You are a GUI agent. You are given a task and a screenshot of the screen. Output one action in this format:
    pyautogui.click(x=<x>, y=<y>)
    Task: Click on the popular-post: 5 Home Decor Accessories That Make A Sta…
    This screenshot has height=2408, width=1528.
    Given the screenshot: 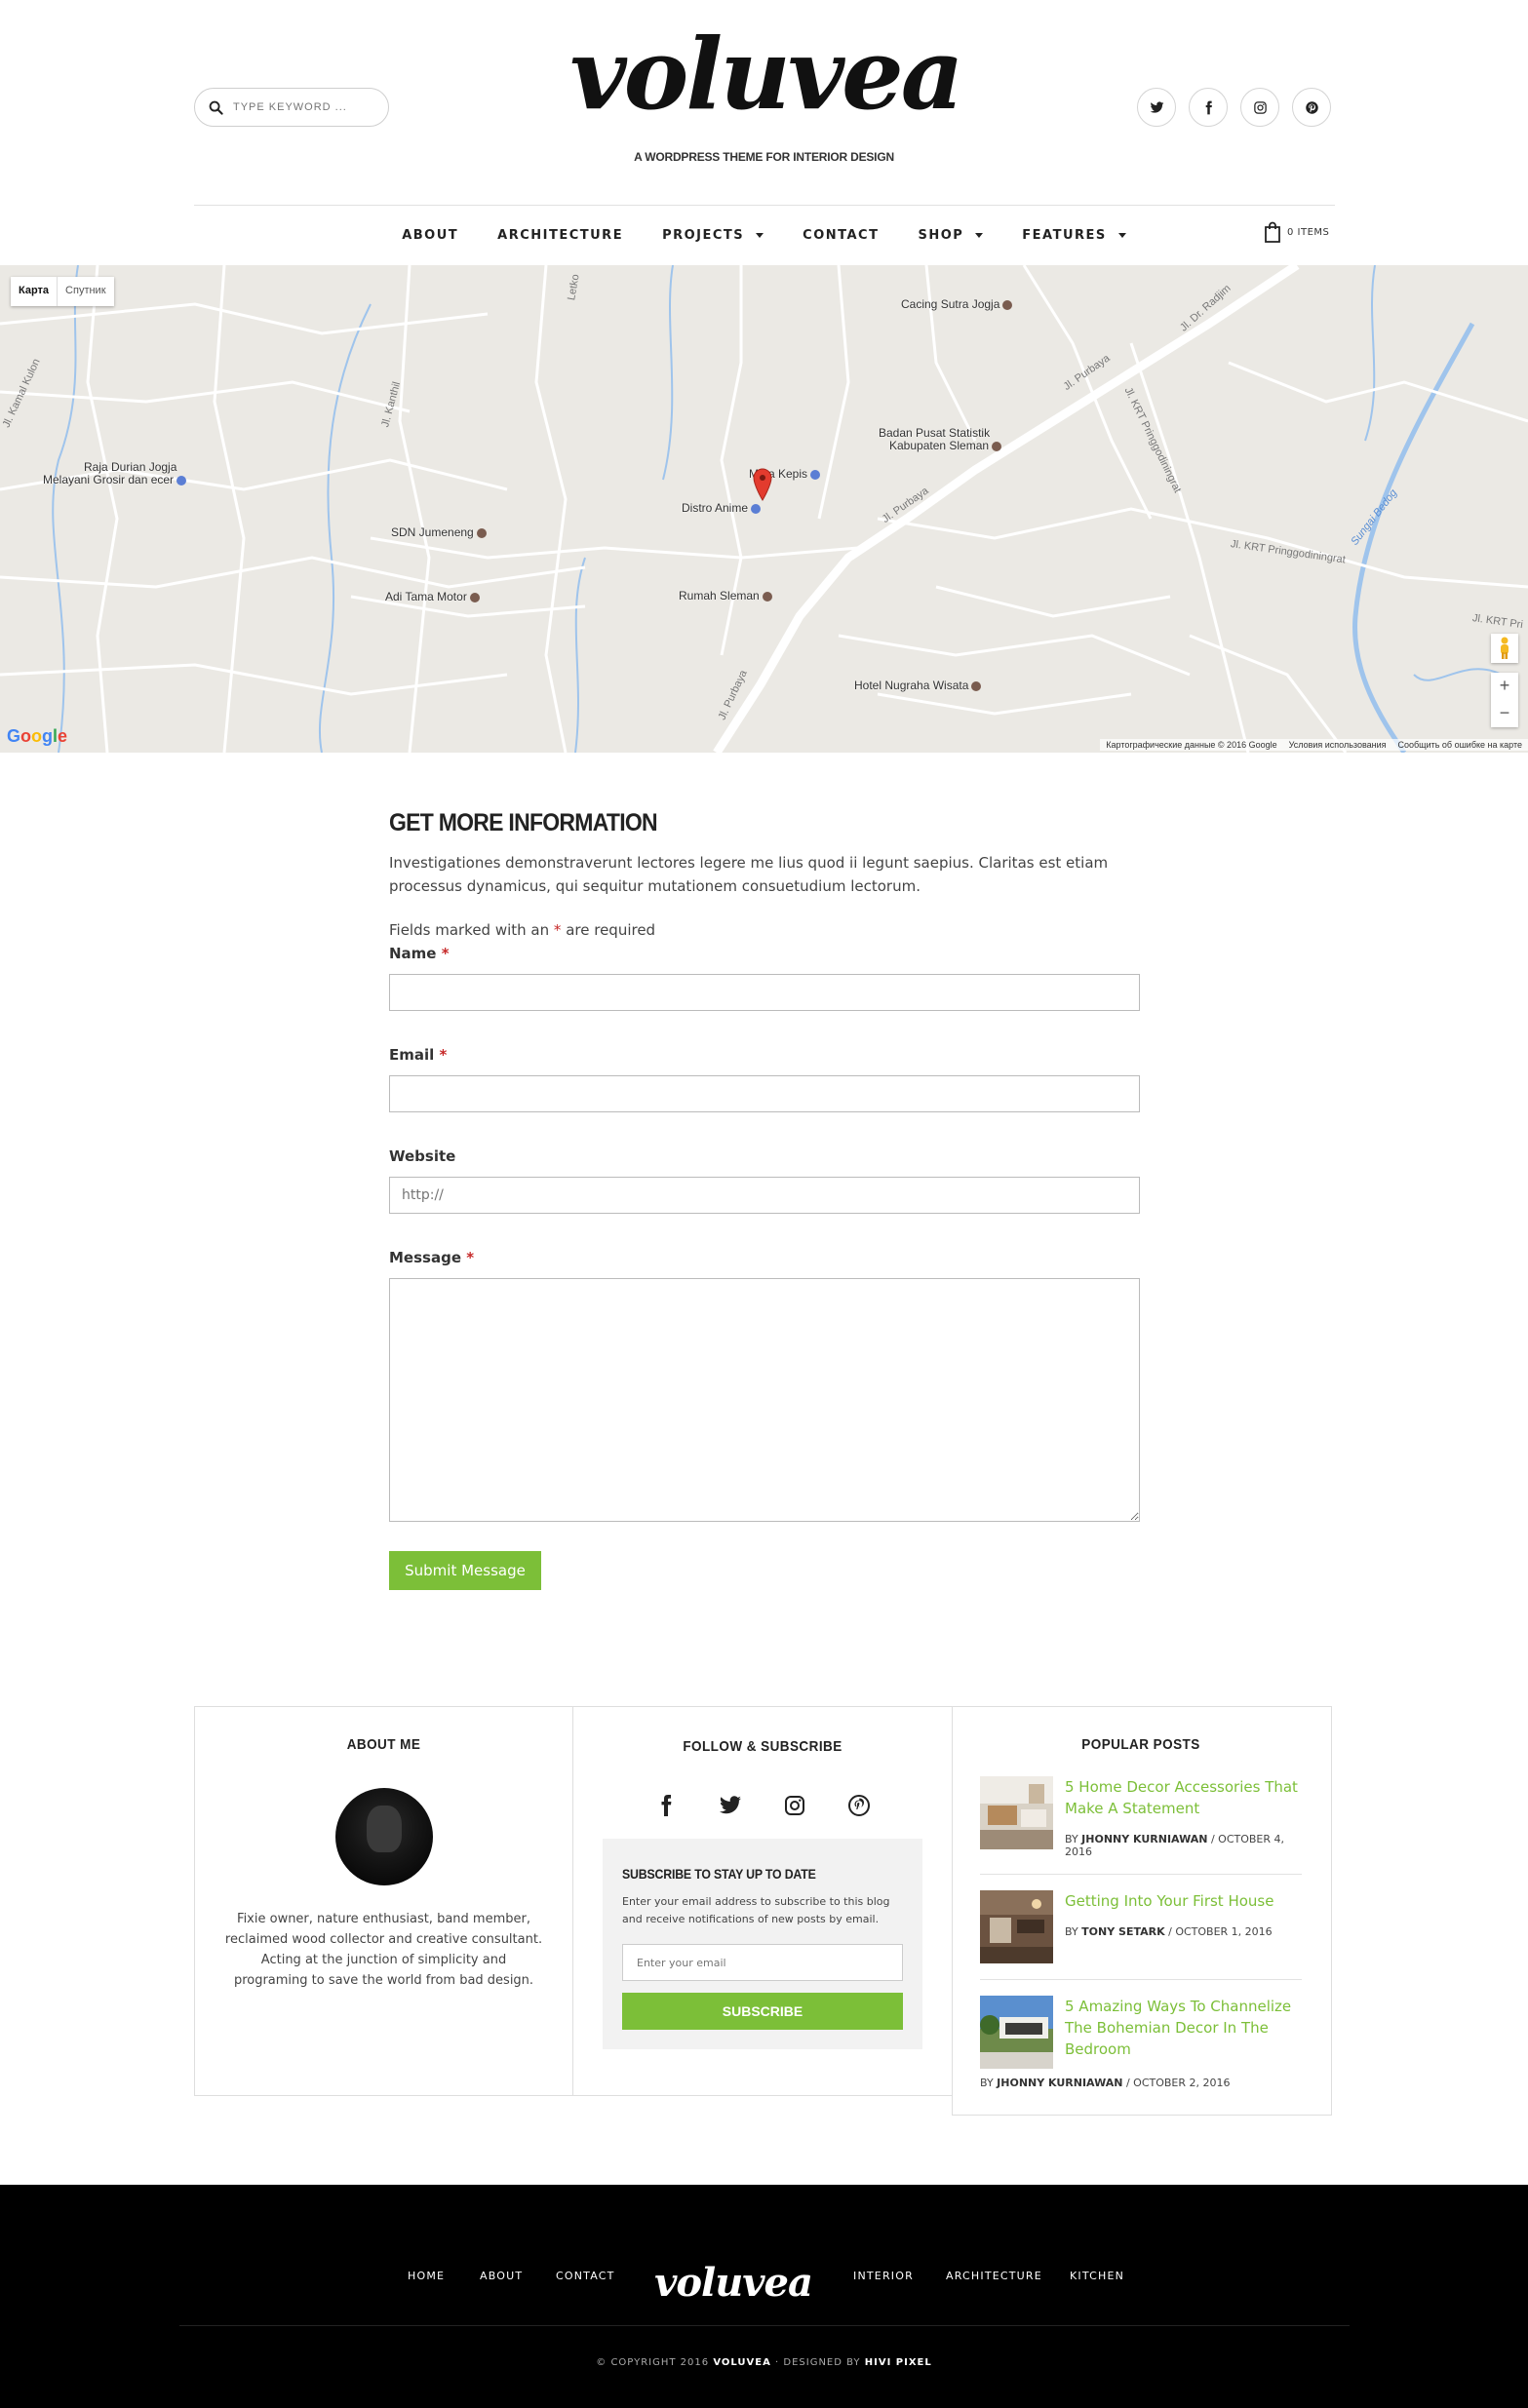 What is the action you would take?
    pyautogui.click(x=1141, y=1825)
    